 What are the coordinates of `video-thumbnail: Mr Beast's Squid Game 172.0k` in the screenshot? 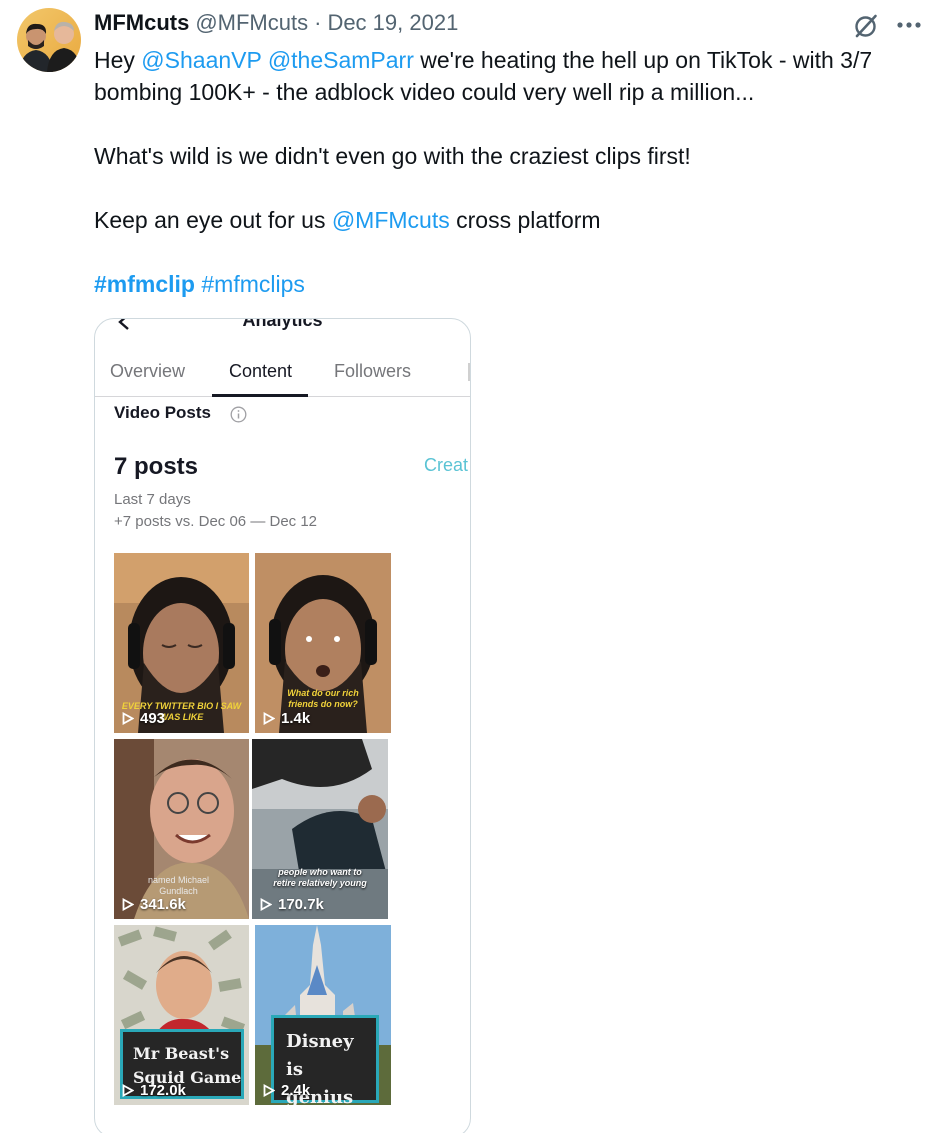 It's located at (181, 1015).